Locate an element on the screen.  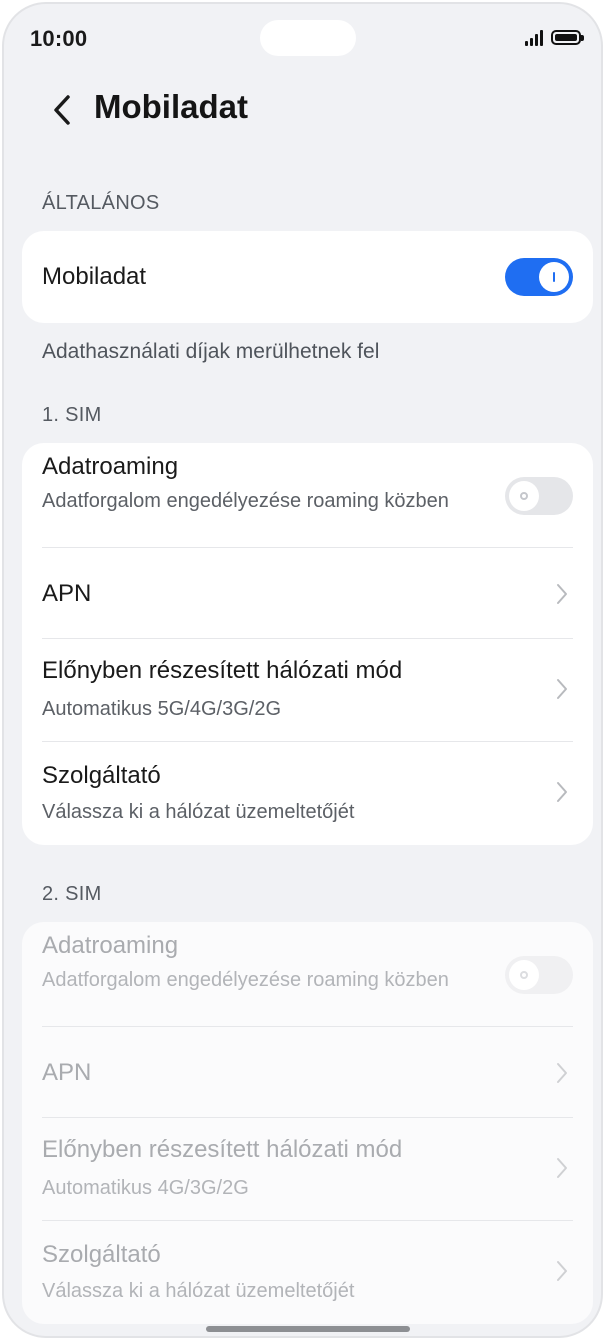
mobile-data-label: Mobiladat is located at coordinates (94, 276).